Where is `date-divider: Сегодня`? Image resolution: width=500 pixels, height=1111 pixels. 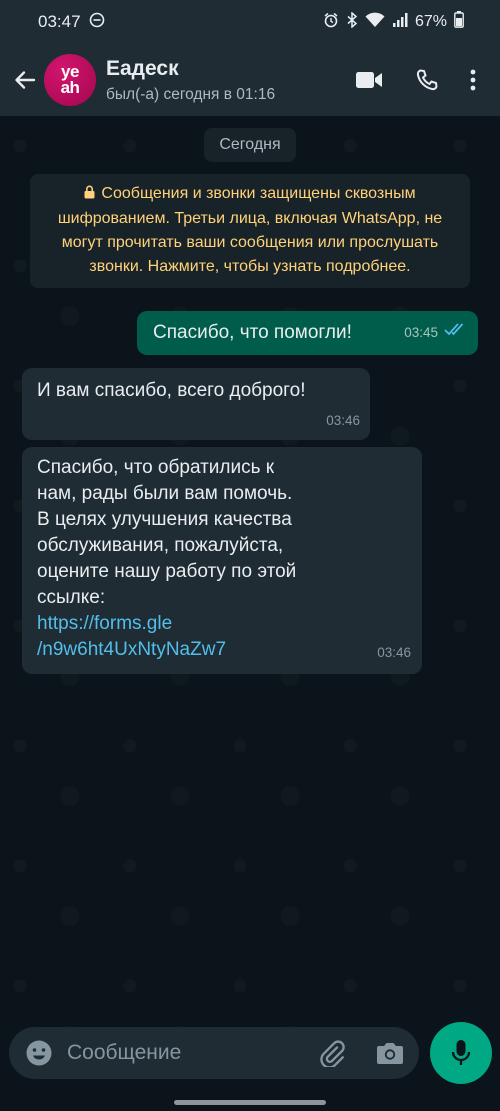
date-divider: Сегодня is located at coordinates (250, 145).